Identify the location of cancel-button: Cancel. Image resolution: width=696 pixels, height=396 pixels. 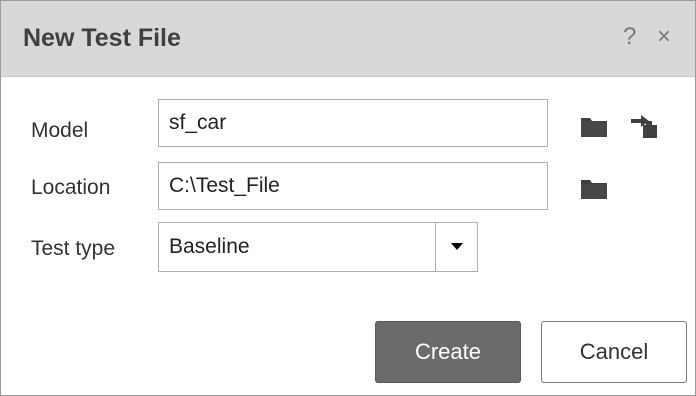
(614, 352).